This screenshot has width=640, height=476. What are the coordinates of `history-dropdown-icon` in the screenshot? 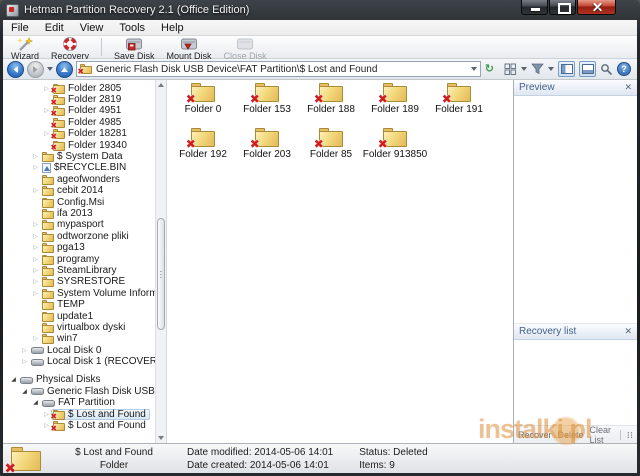 It's located at (50, 69).